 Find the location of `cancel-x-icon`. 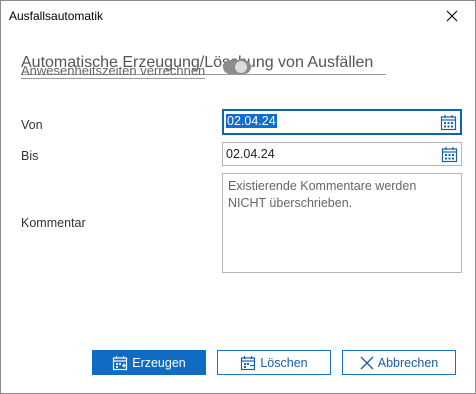

cancel-x-icon is located at coordinates (367, 362).